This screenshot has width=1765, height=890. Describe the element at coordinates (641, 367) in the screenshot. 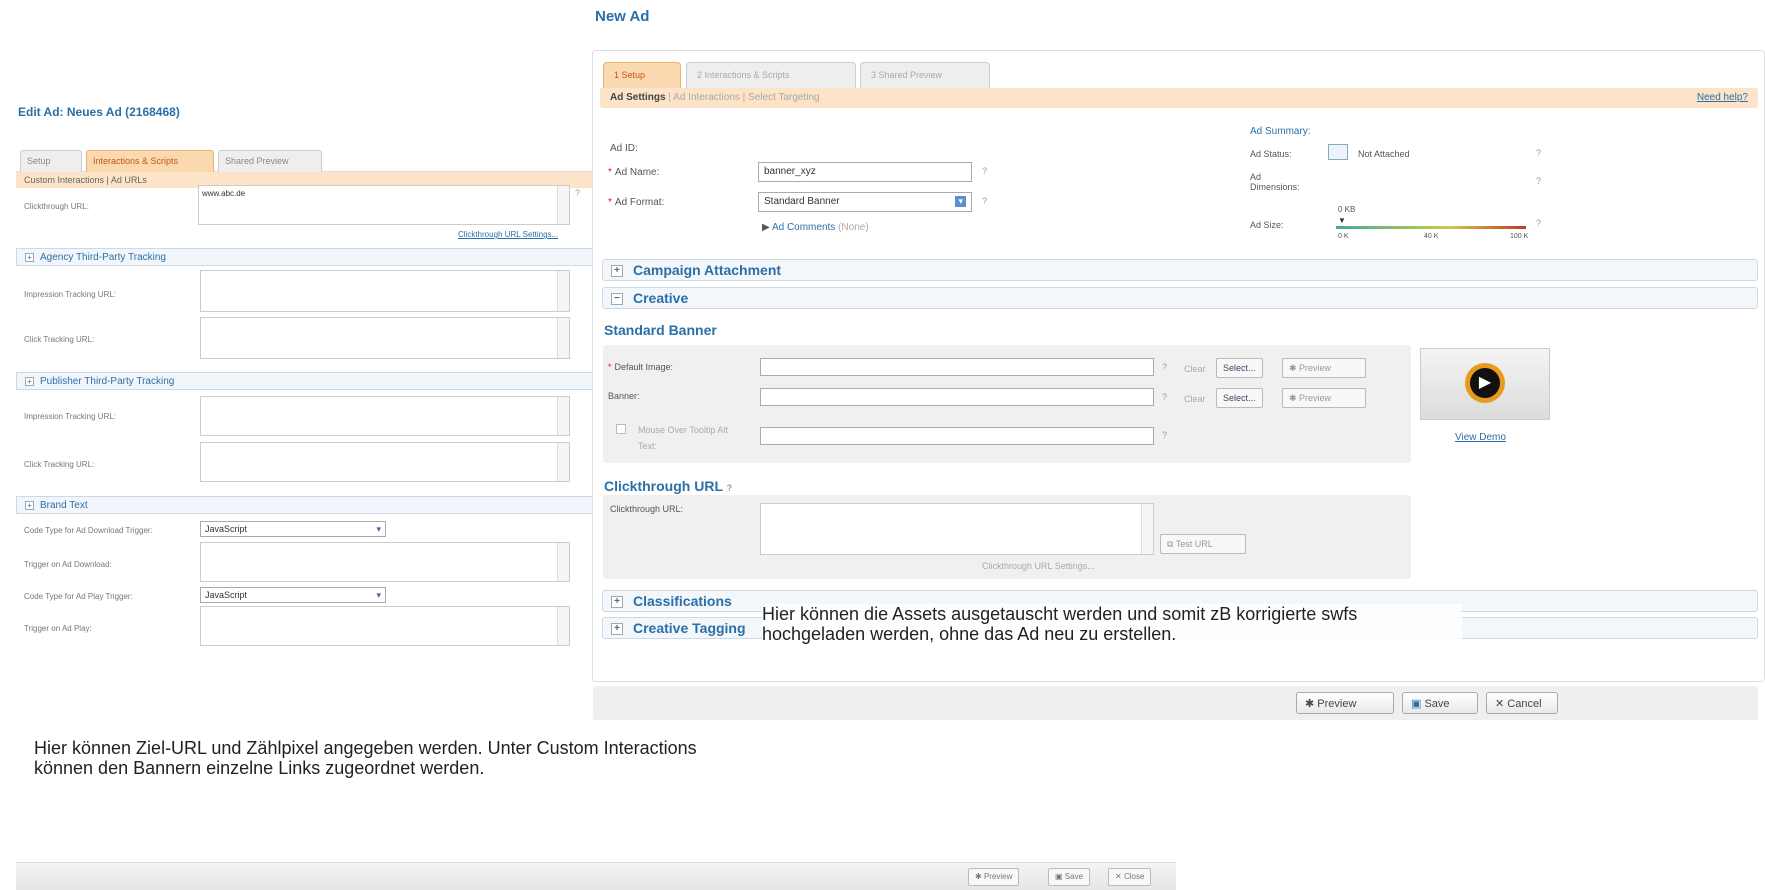

I see `default-image-label: * Default Image:` at that location.